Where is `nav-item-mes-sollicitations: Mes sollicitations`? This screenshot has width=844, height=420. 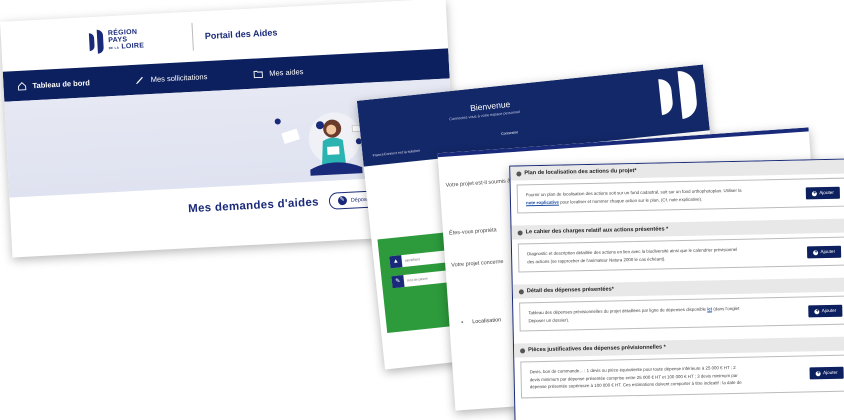
nav-item-mes-sollicitations: Mes sollicitations is located at coordinates (171, 78).